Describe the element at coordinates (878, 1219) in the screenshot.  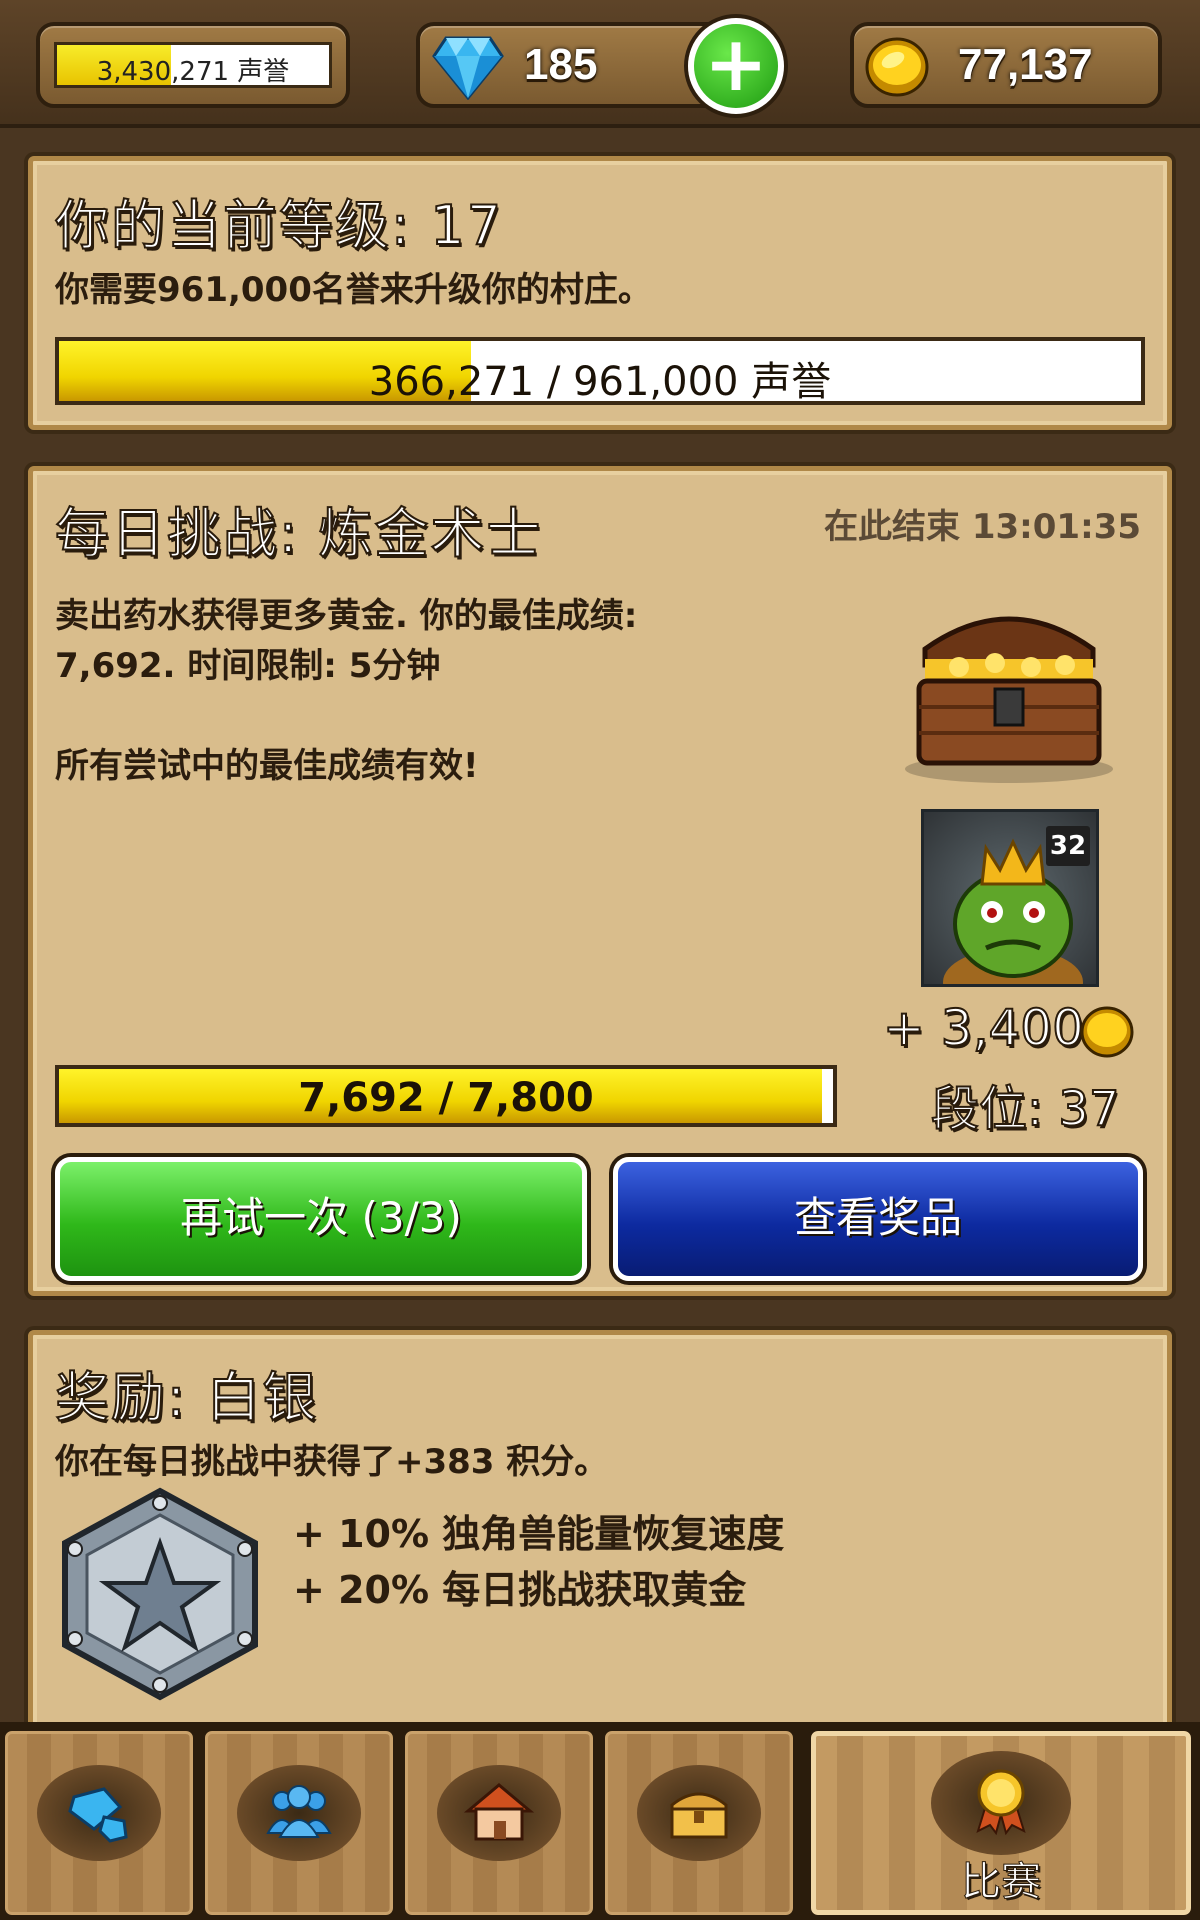
I see `view-prizes-button: 查看奖品` at that location.